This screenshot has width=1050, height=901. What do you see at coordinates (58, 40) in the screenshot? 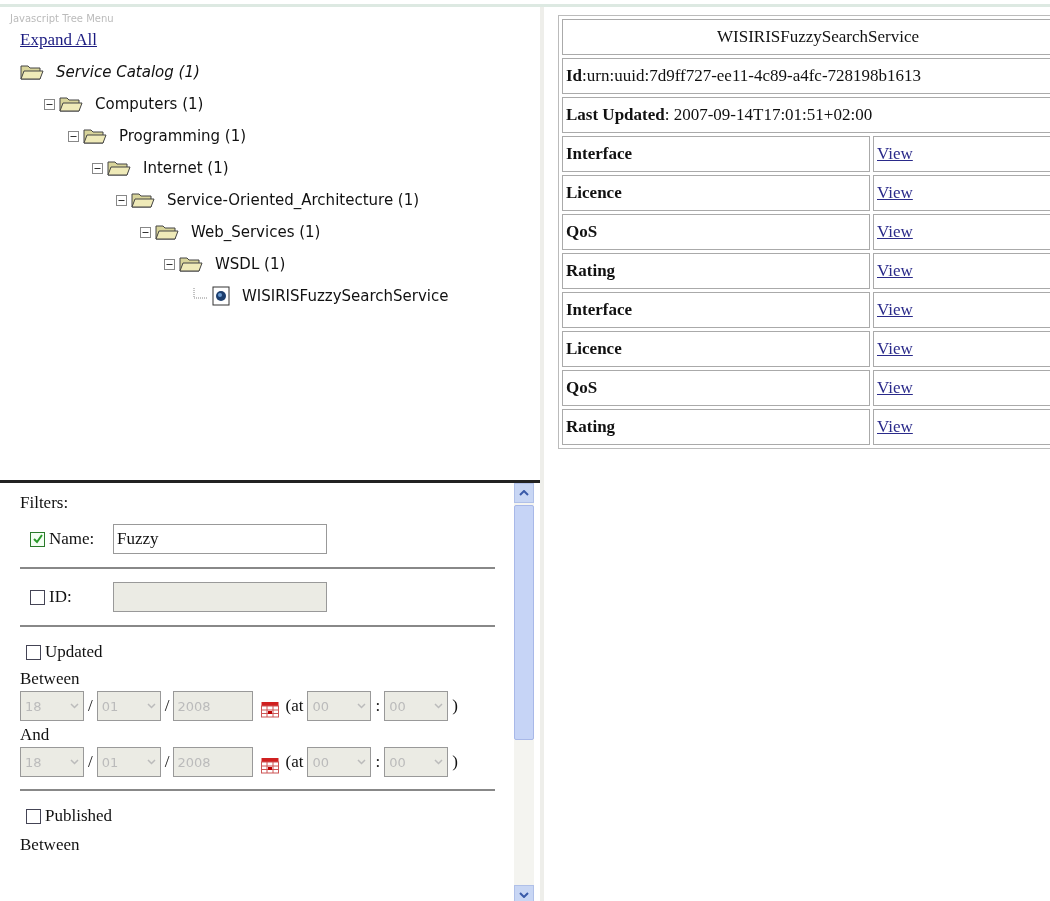
I see `expand-all-link: Expand All` at bounding box center [58, 40].